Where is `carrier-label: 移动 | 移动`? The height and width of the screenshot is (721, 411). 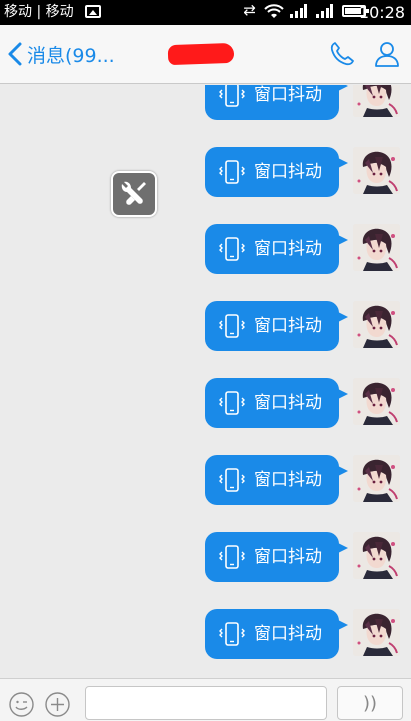
carrier-label: 移动 | 移动 is located at coordinates (39, 12).